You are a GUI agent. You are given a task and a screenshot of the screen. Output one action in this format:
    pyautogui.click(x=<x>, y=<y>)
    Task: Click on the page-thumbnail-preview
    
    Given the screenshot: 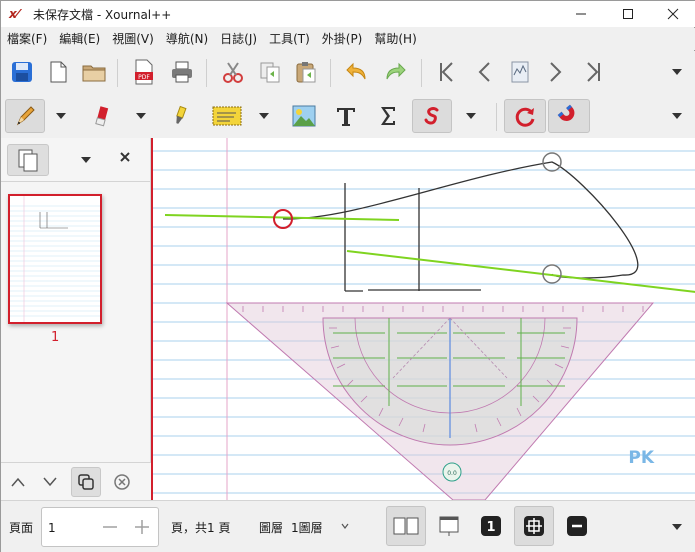 What is the action you would take?
    pyautogui.click(x=55, y=259)
    